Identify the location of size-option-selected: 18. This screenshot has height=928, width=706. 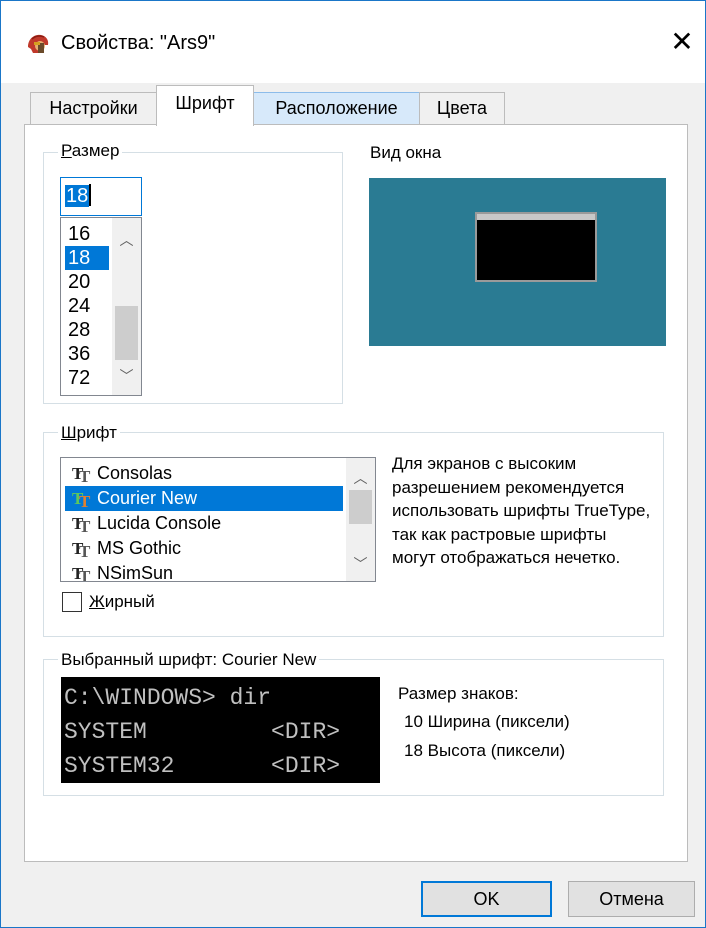
(87, 258).